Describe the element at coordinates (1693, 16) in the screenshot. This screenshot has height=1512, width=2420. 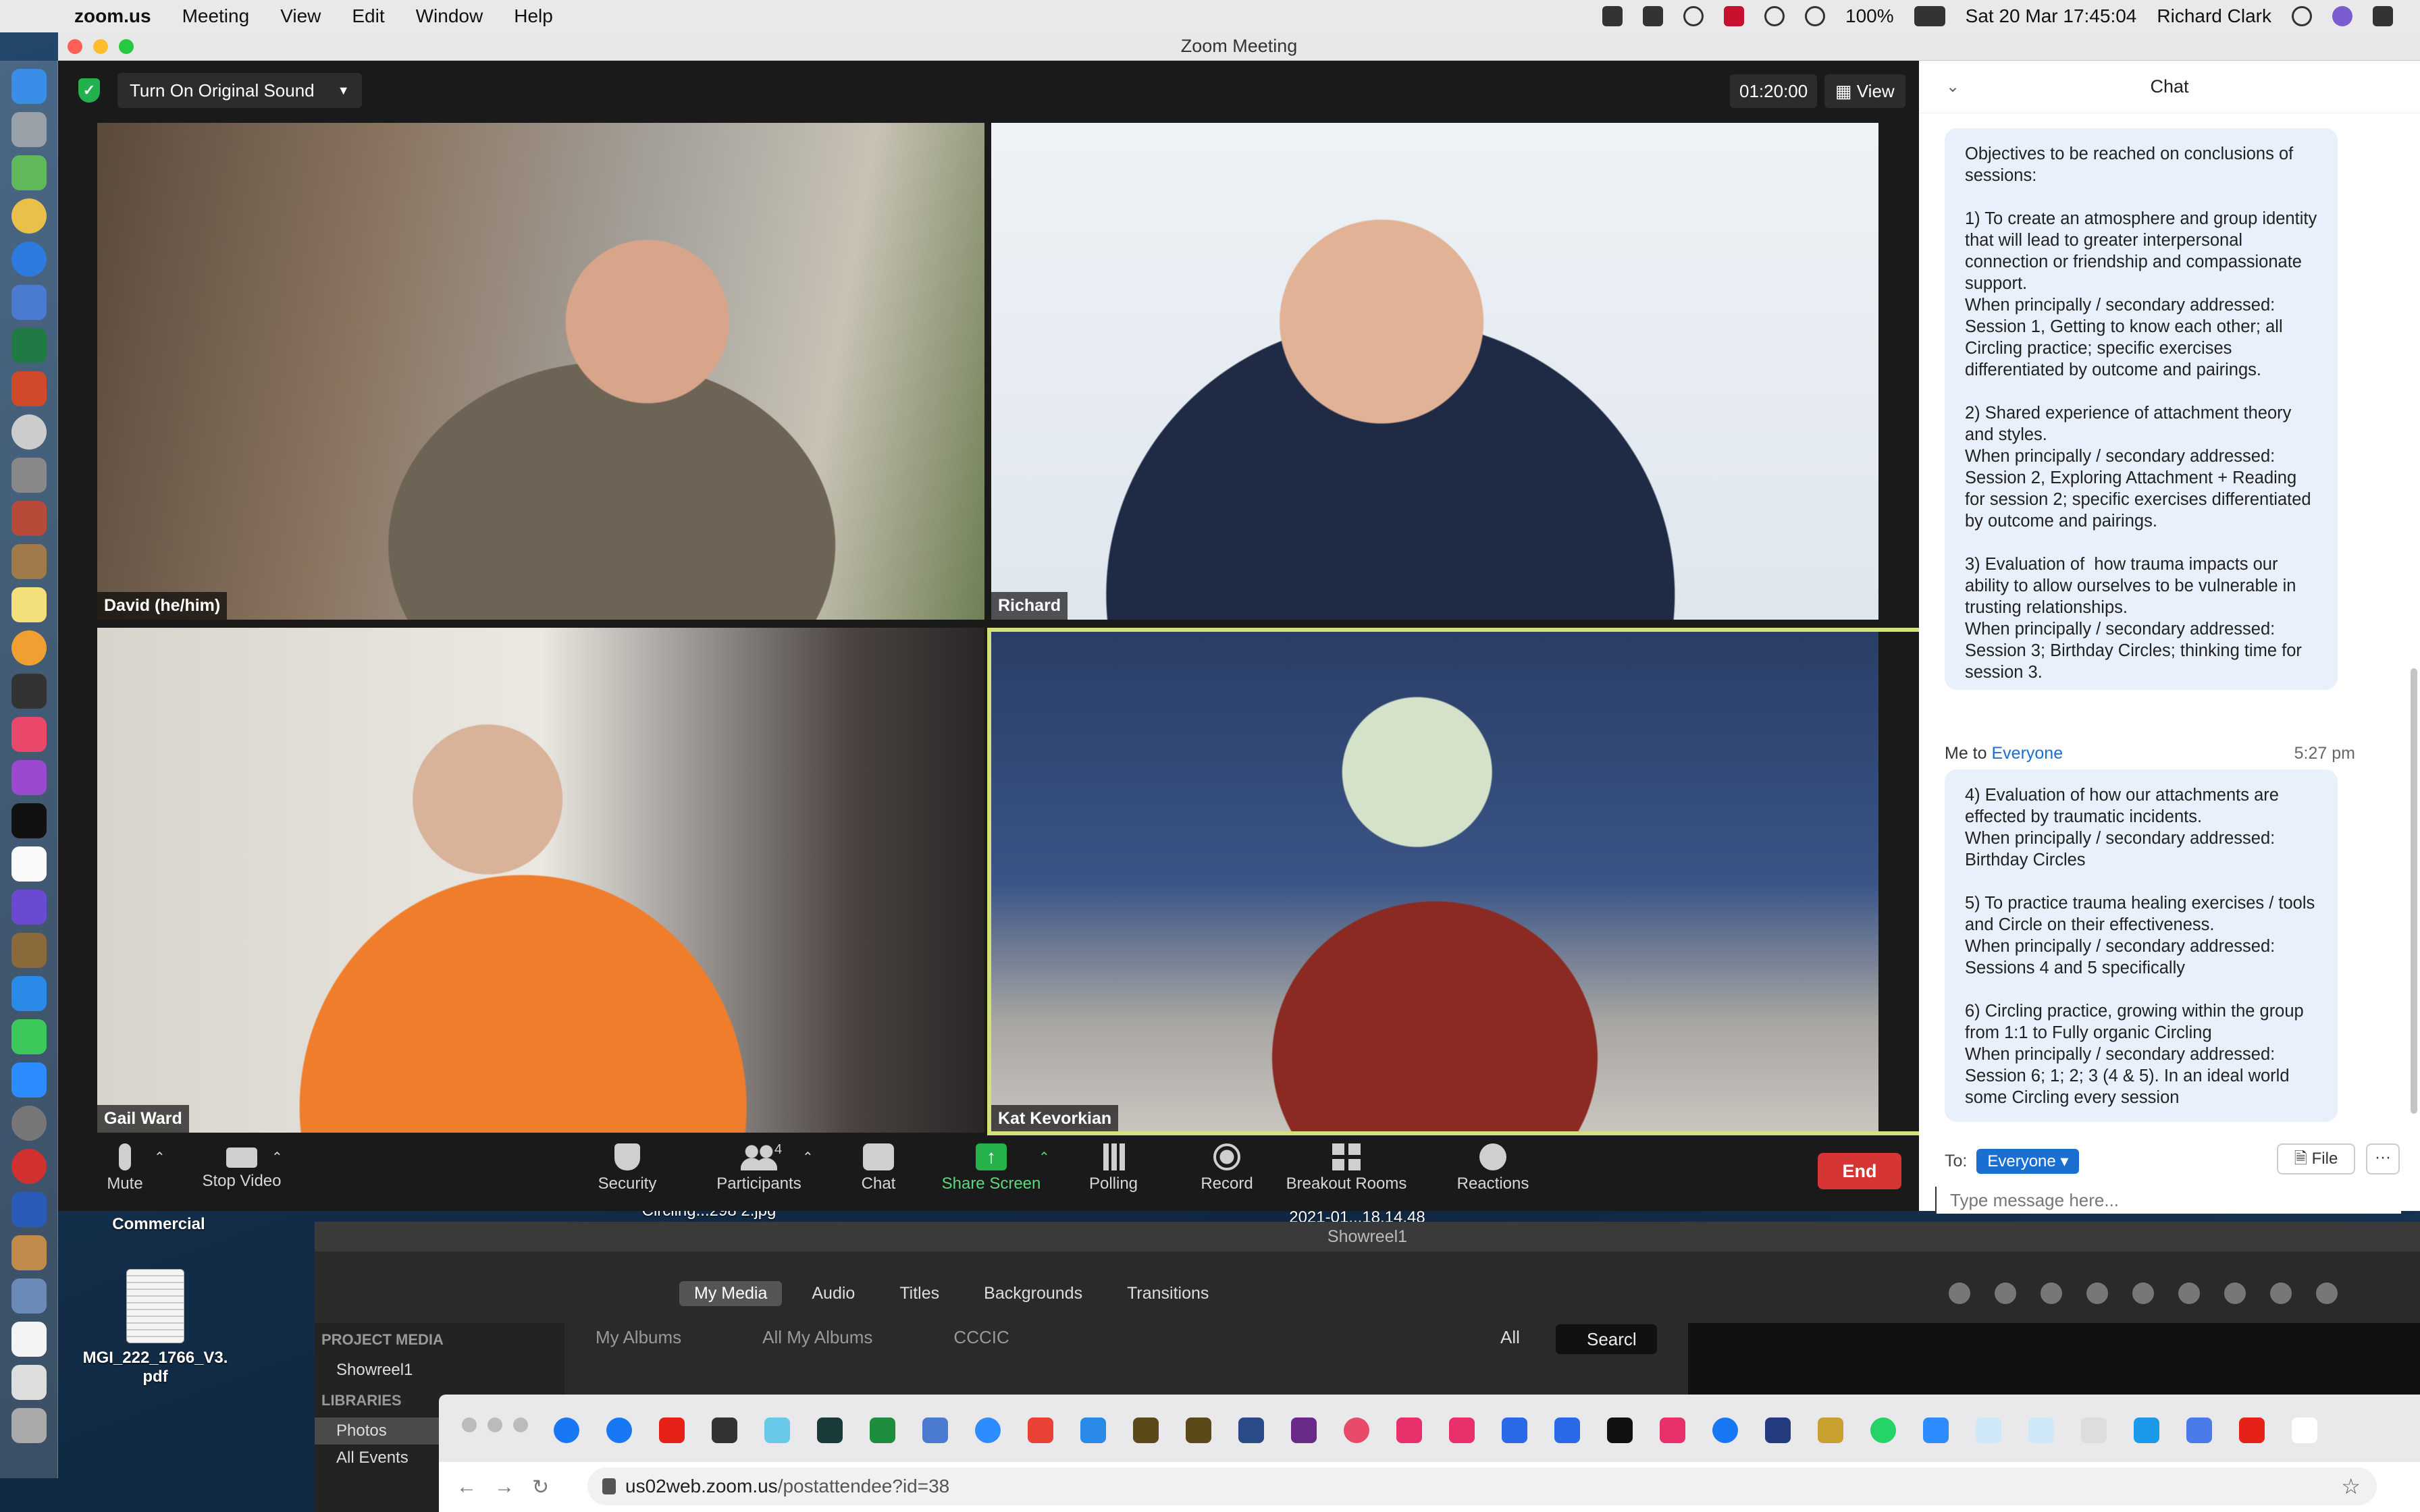
I see `time-machine-icon` at that location.